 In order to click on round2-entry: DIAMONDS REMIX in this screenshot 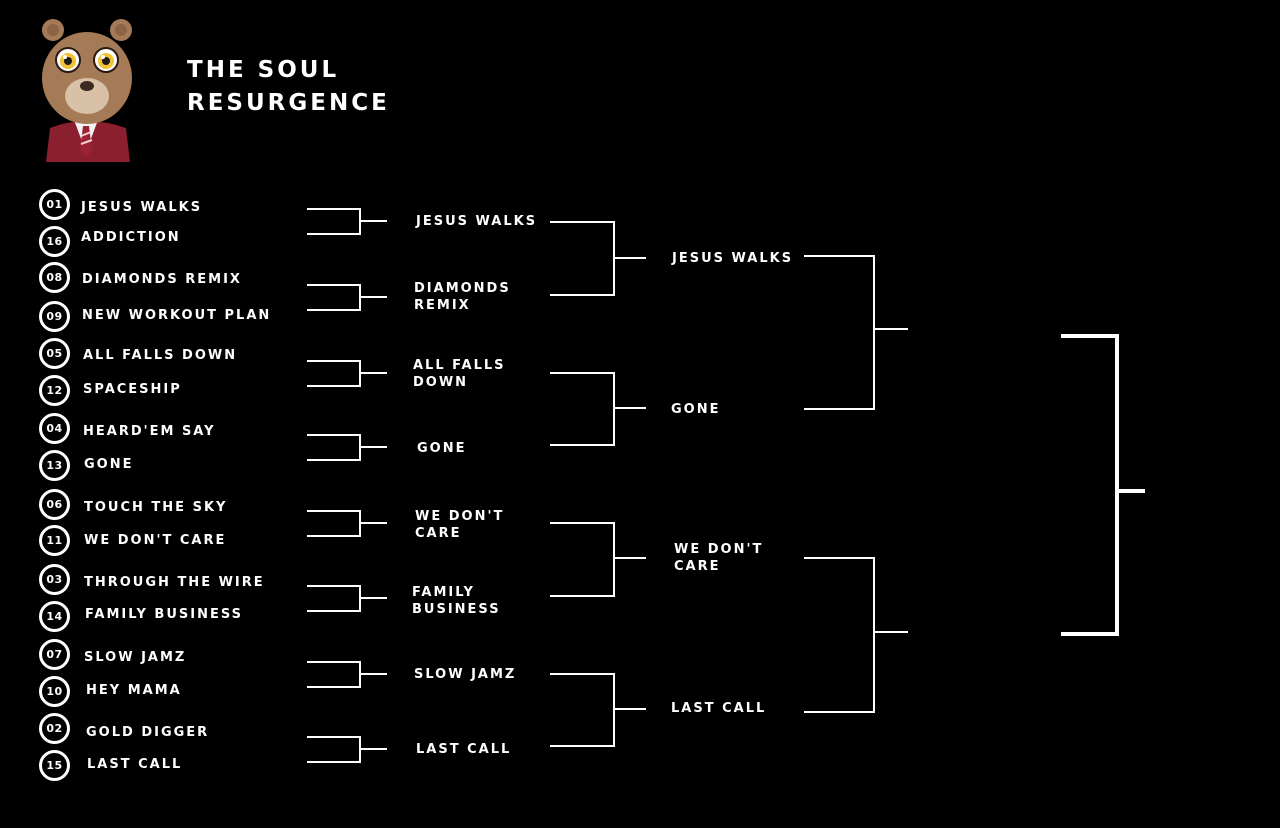, I will do `click(462, 297)`.